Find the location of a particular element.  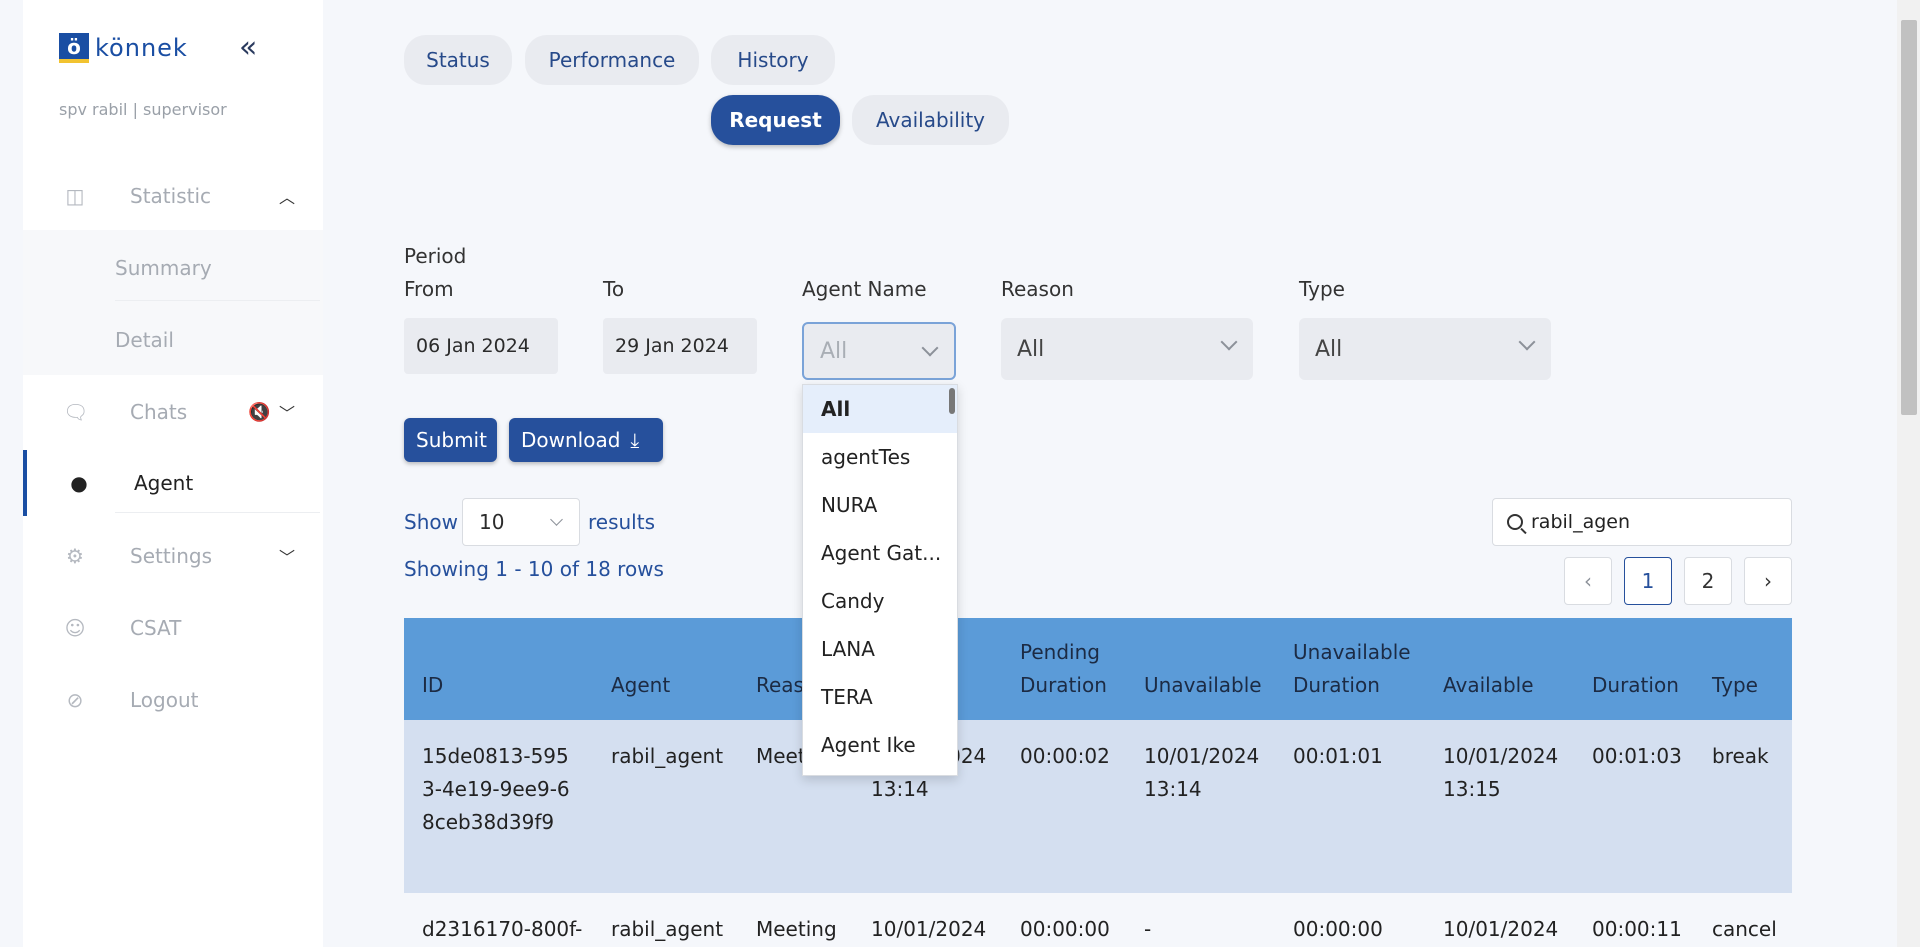

cell-unavailable-duration: 00:00:00 is located at coordinates (1338, 929).